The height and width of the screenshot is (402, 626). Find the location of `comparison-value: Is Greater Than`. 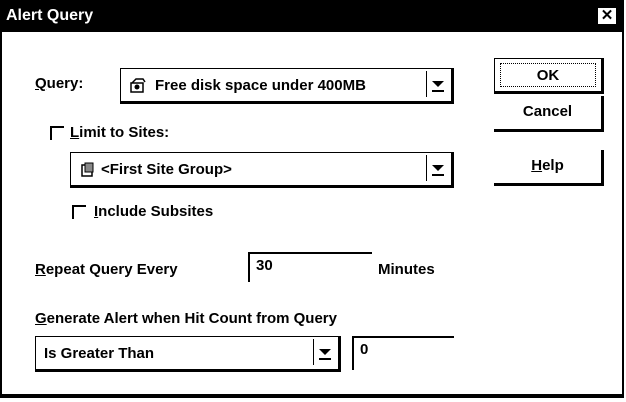

comparison-value: Is Greater Than is located at coordinates (99, 353).